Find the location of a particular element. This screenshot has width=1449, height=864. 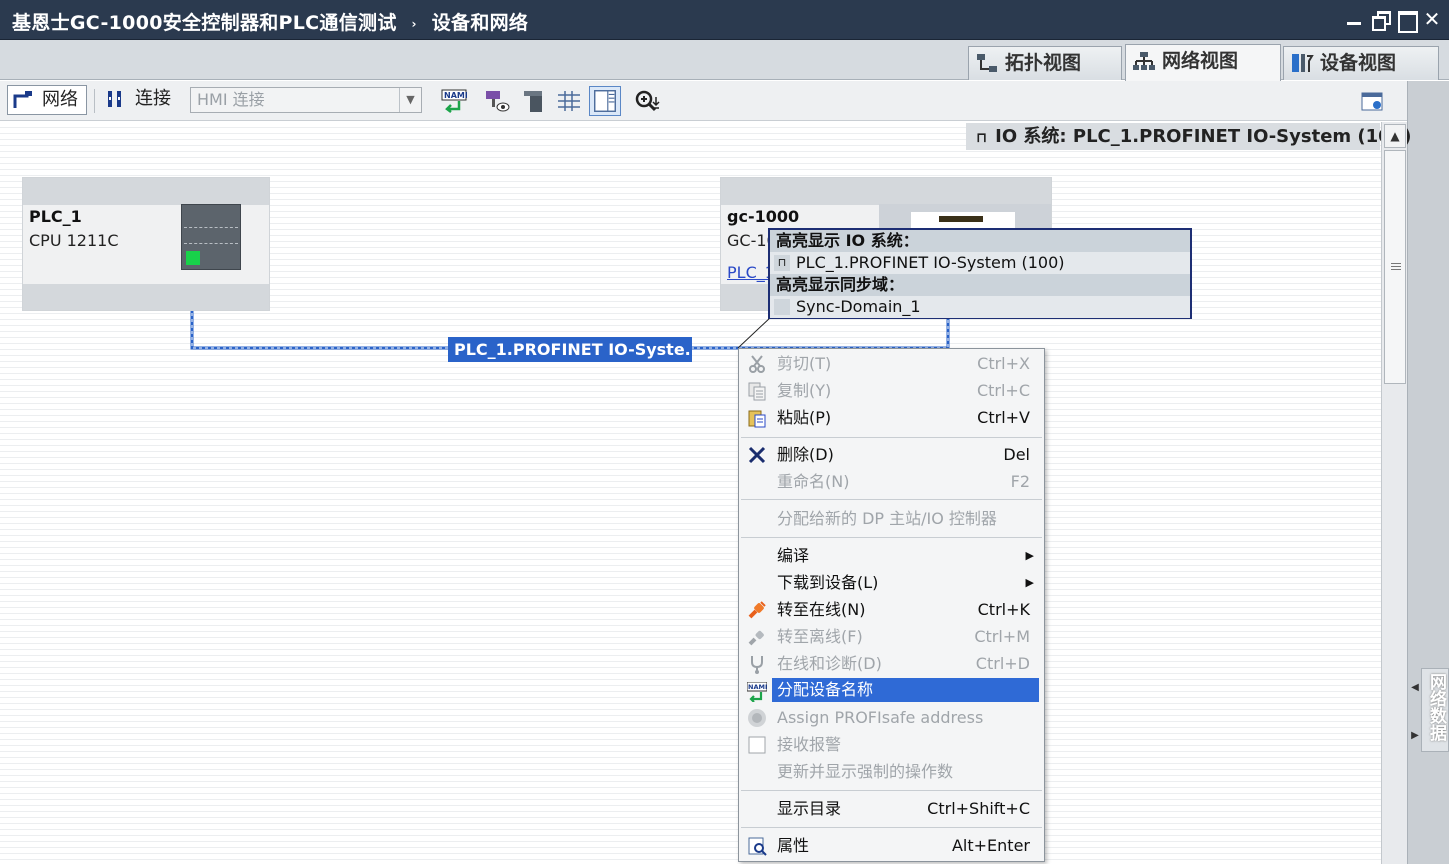

menu-item-go-offline: 转至离线(F) Ctrl+M is located at coordinates (891, 636).